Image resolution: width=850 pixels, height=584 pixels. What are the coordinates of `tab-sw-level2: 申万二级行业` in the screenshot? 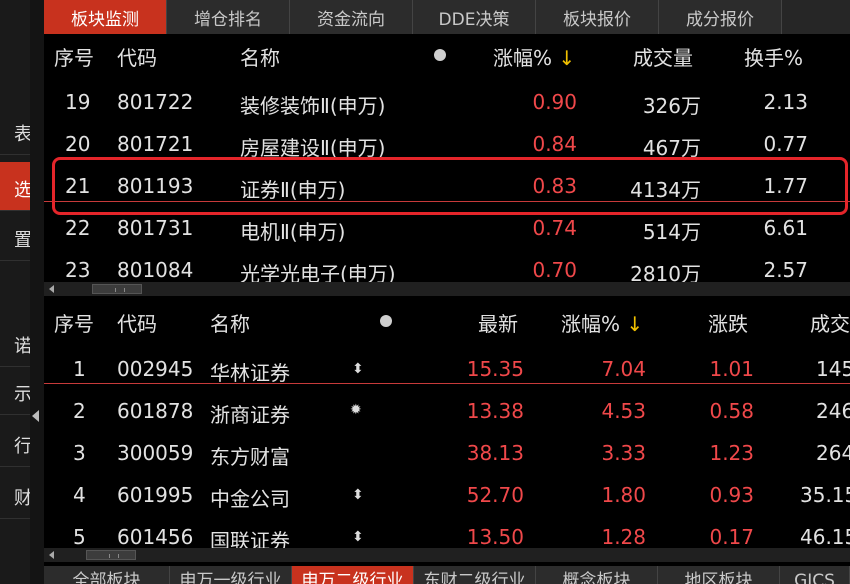 It's located at (353, 575).